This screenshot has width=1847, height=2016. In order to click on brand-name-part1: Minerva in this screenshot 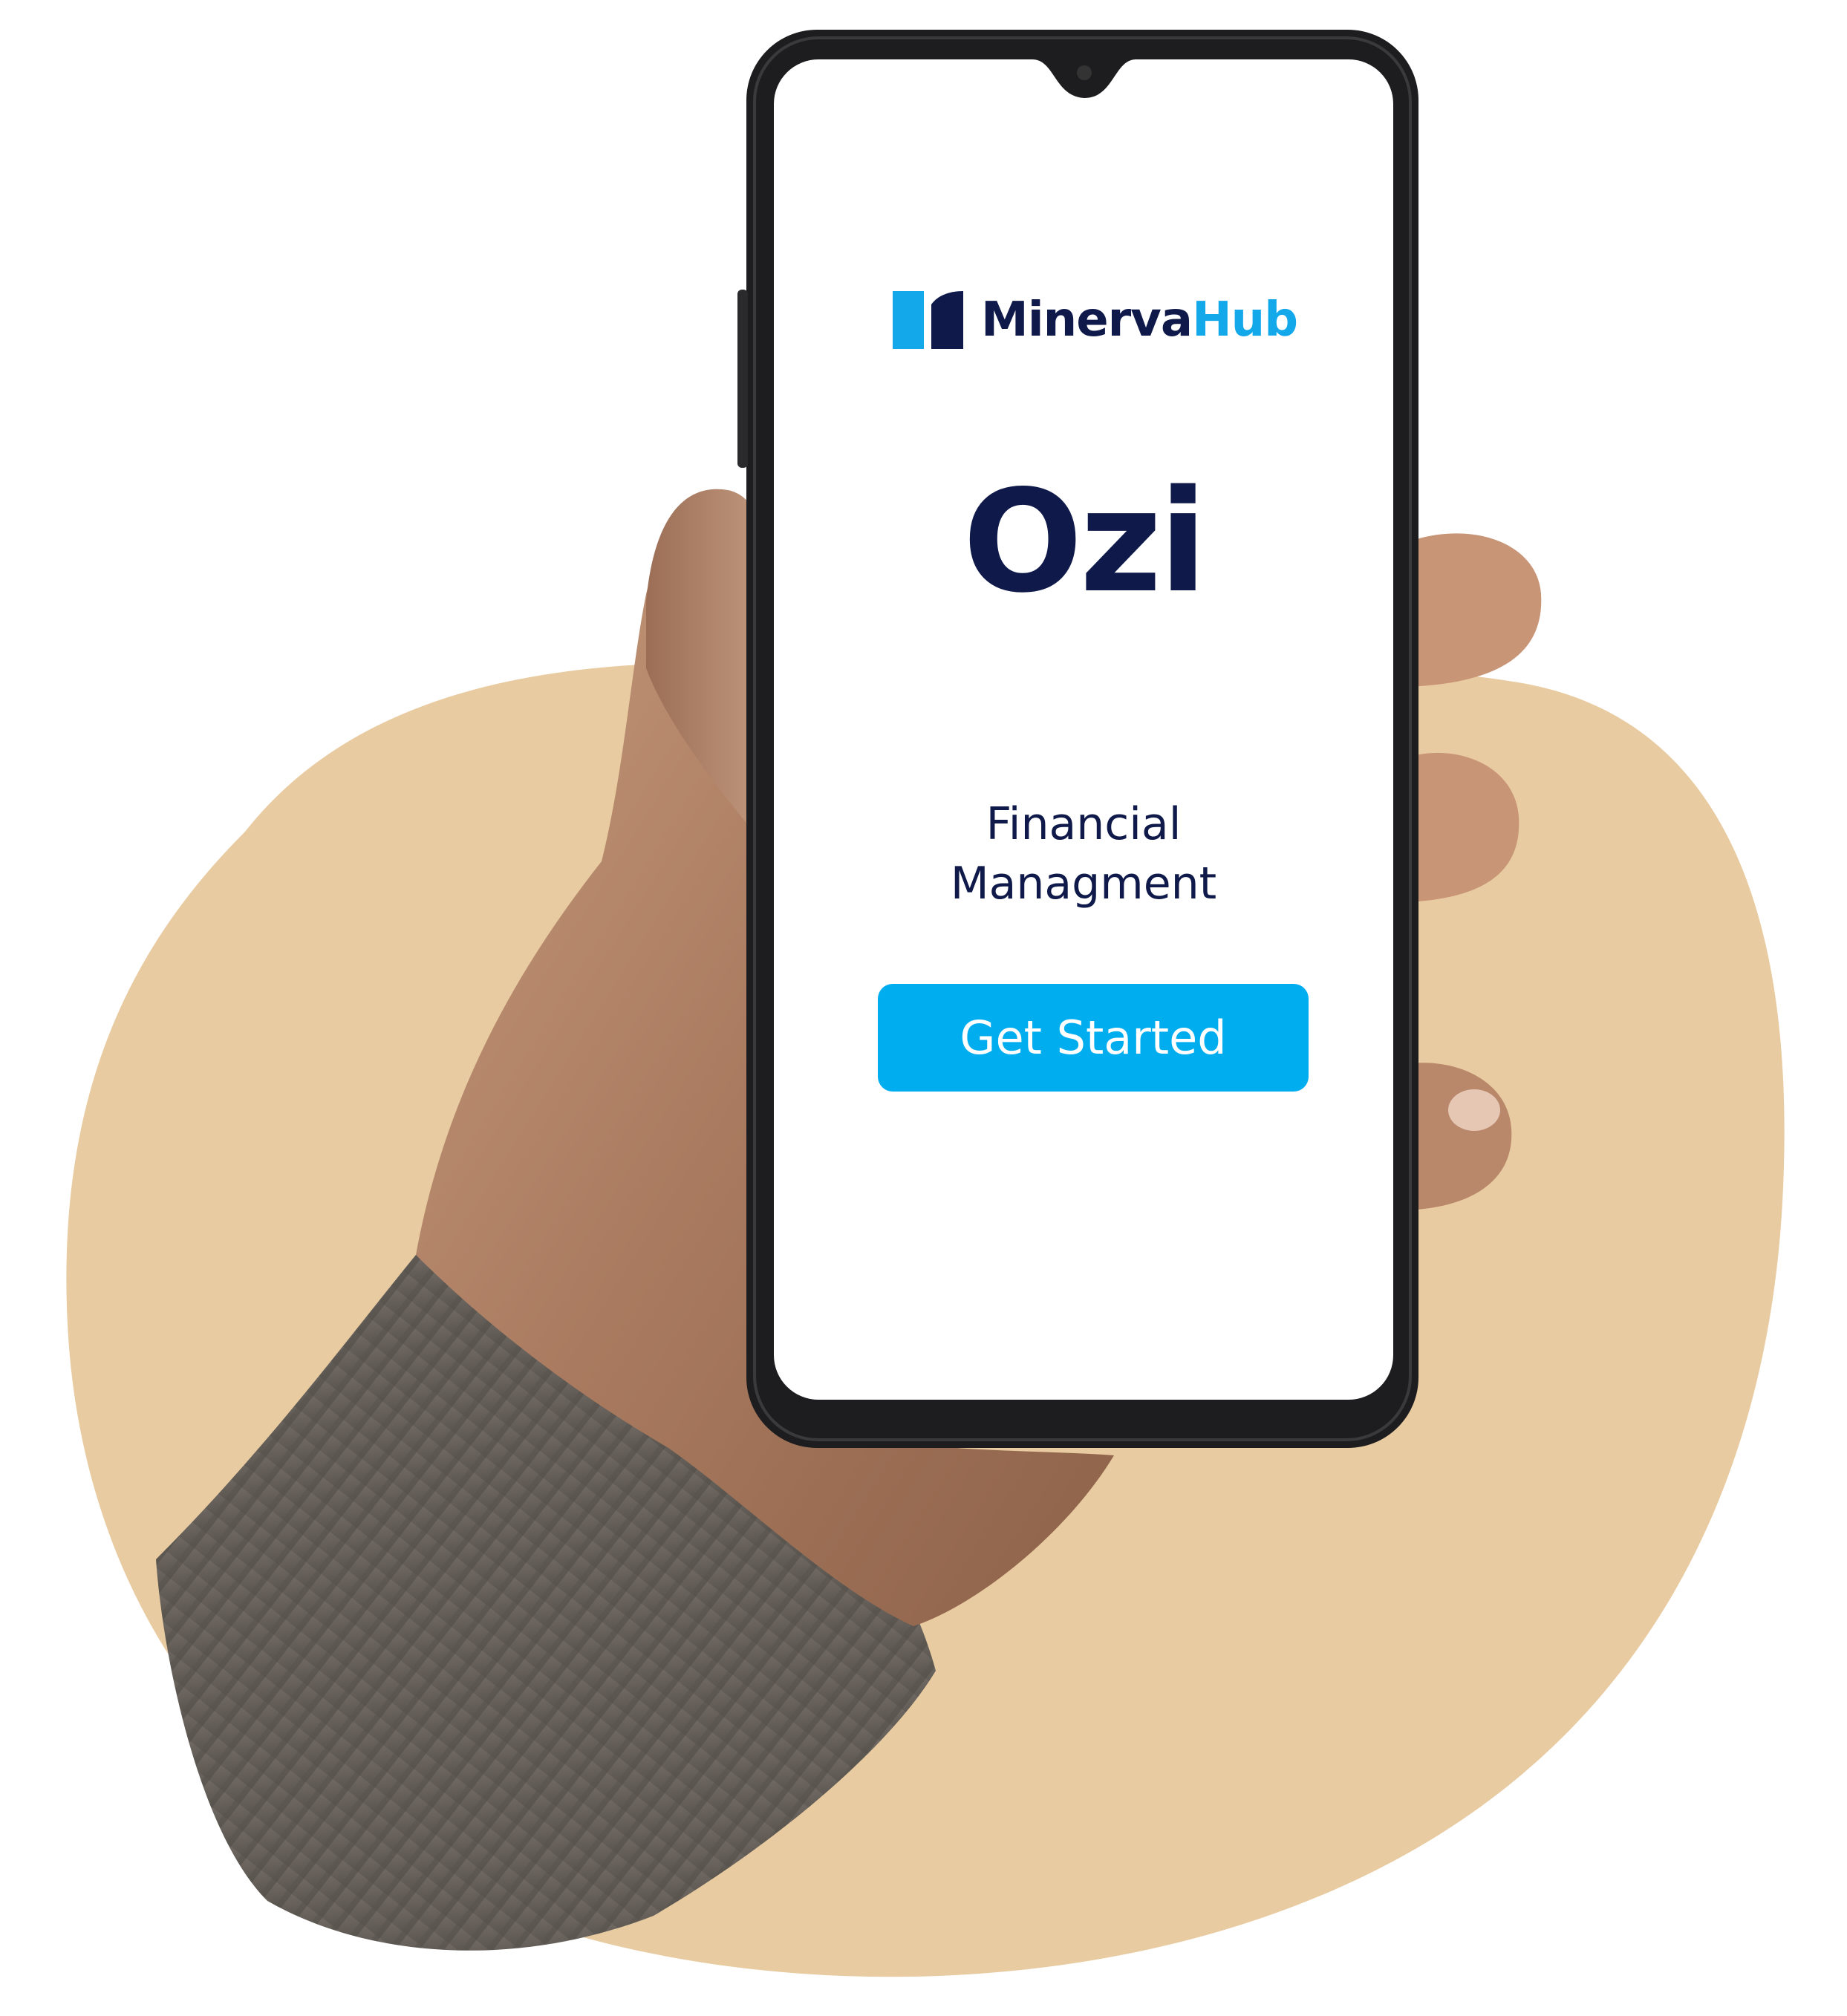, I will do `click(1087, 320)`.